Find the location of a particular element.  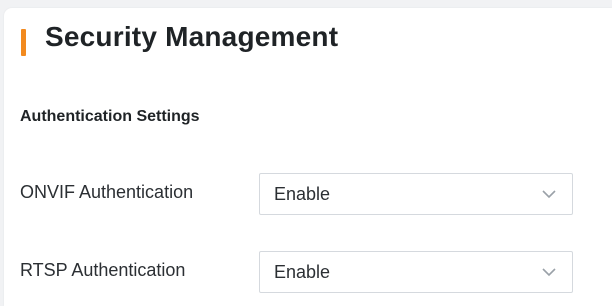

page-title: Security Management is located at coordinates (192, 36).